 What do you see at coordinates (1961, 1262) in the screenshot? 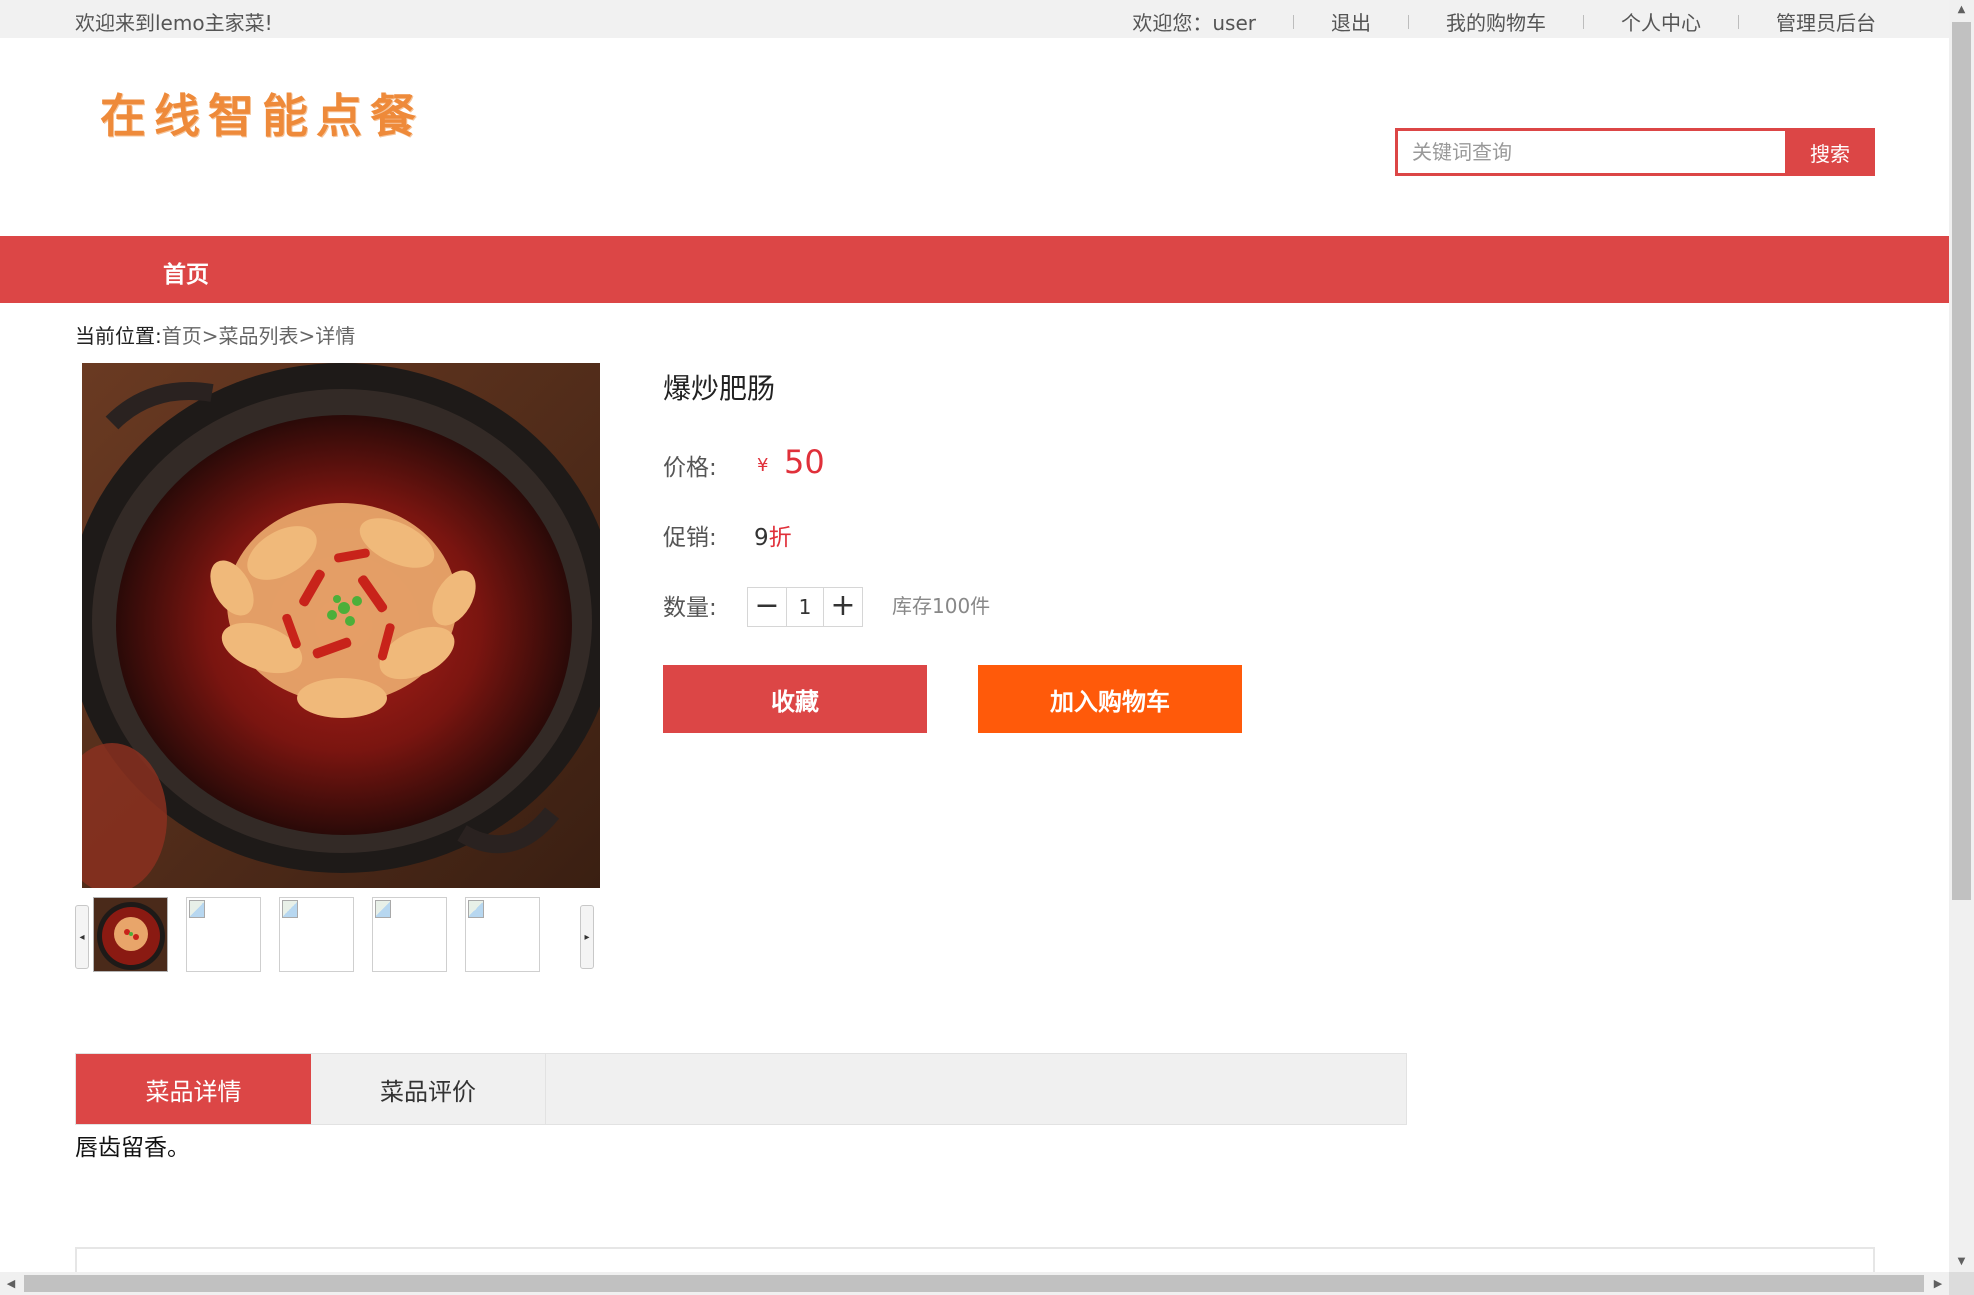
I see `scroll-down-arrow-icon: ▼` at bounding box center [1961, 1262].